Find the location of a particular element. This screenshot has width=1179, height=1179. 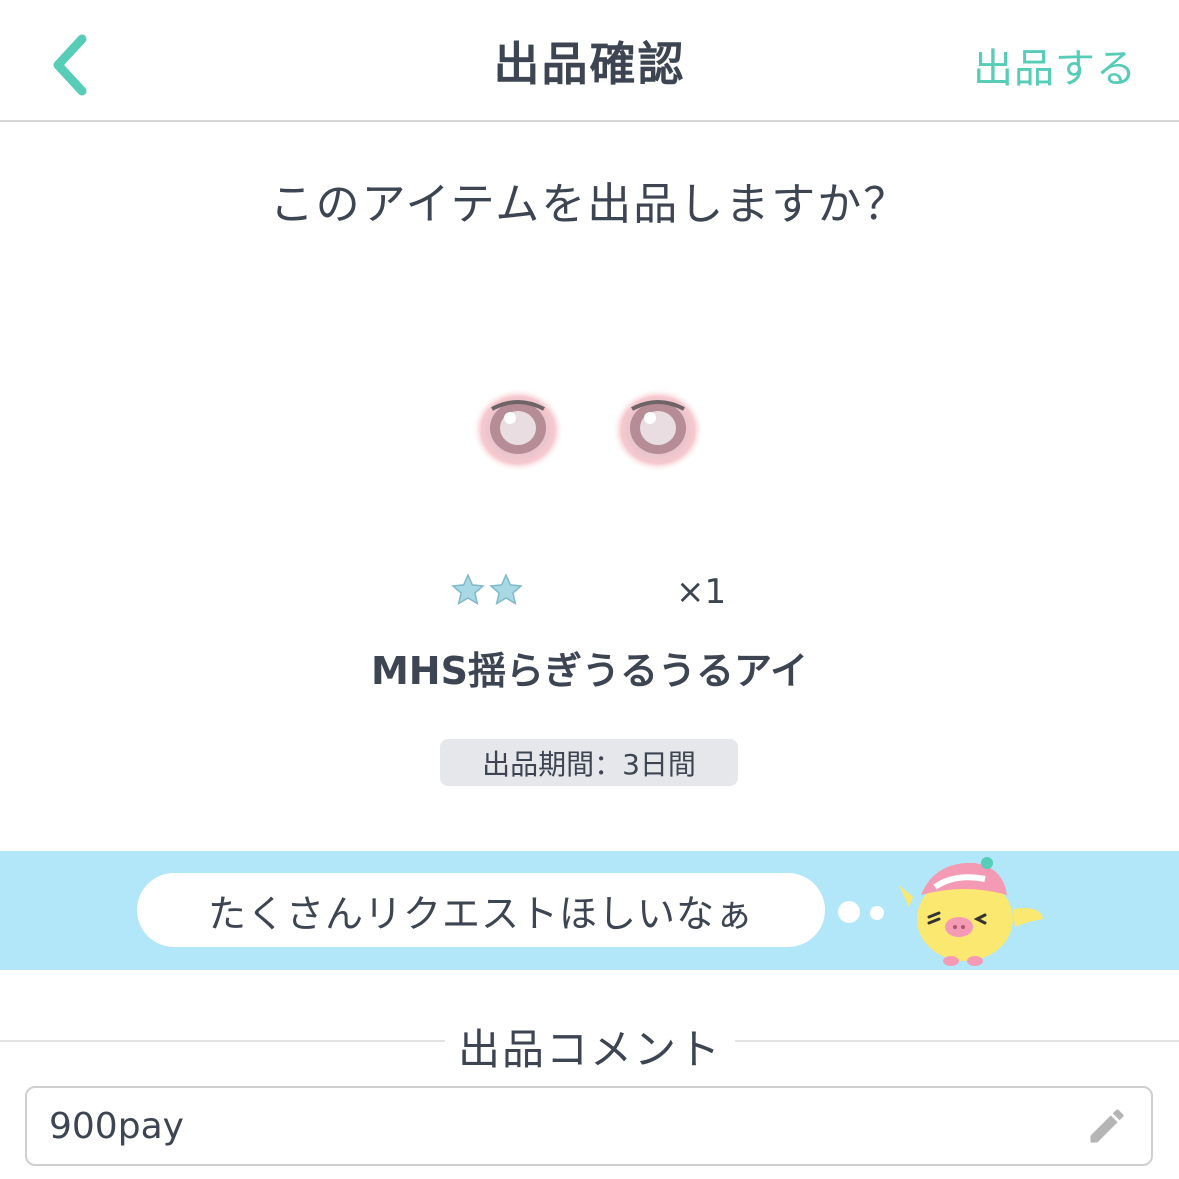

item-quantity: ×1 is located at coordinates (701, 592).